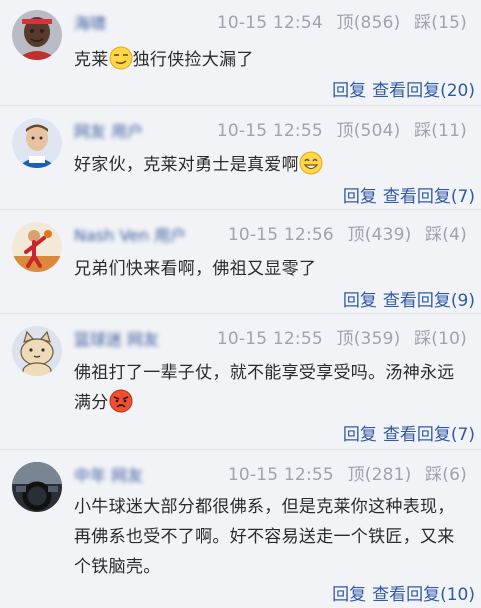 Image resolution: width=481 pixels, height=608 pixels. I want to click on username: 中年 网友, so click(108, 474).